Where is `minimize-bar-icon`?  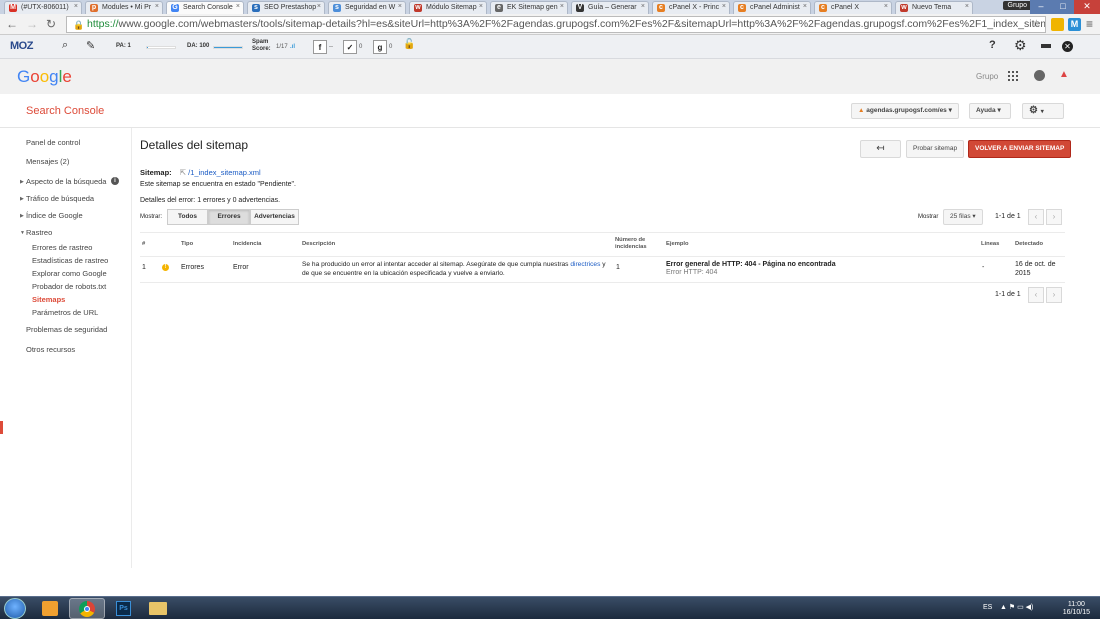 minimize-bar-icon is located at coordinates (1046, 46).